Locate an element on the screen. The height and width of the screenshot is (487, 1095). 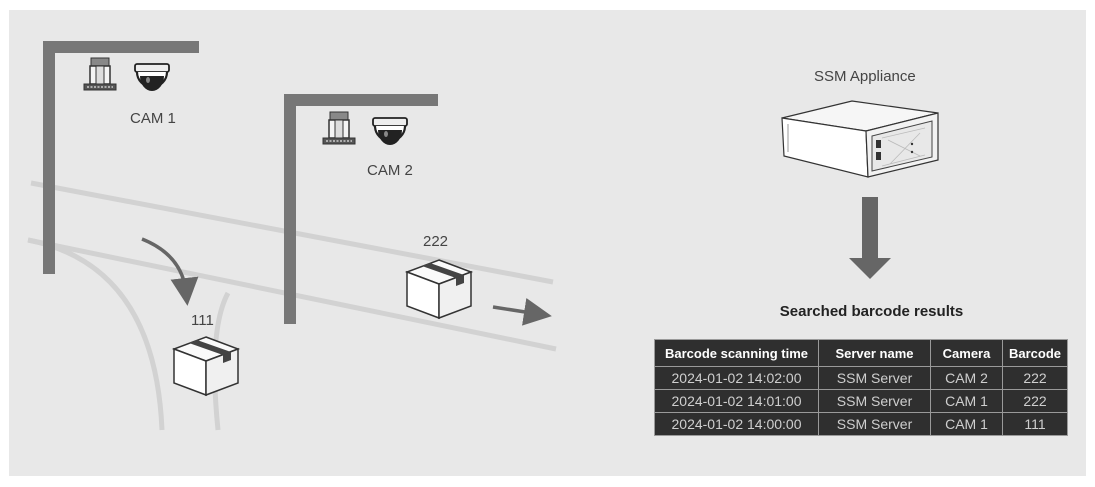
box-222-label: 222 is located at coordinates (436, 241).